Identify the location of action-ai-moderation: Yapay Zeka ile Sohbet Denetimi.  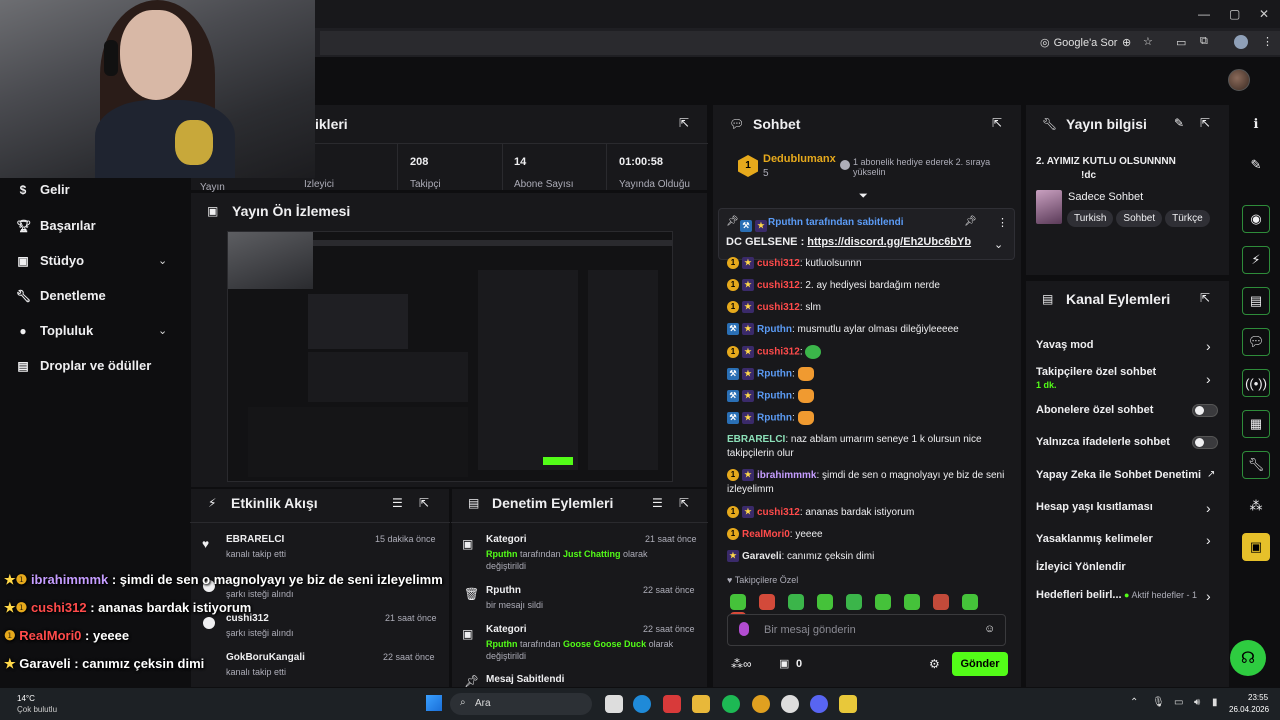
(1127, 475).